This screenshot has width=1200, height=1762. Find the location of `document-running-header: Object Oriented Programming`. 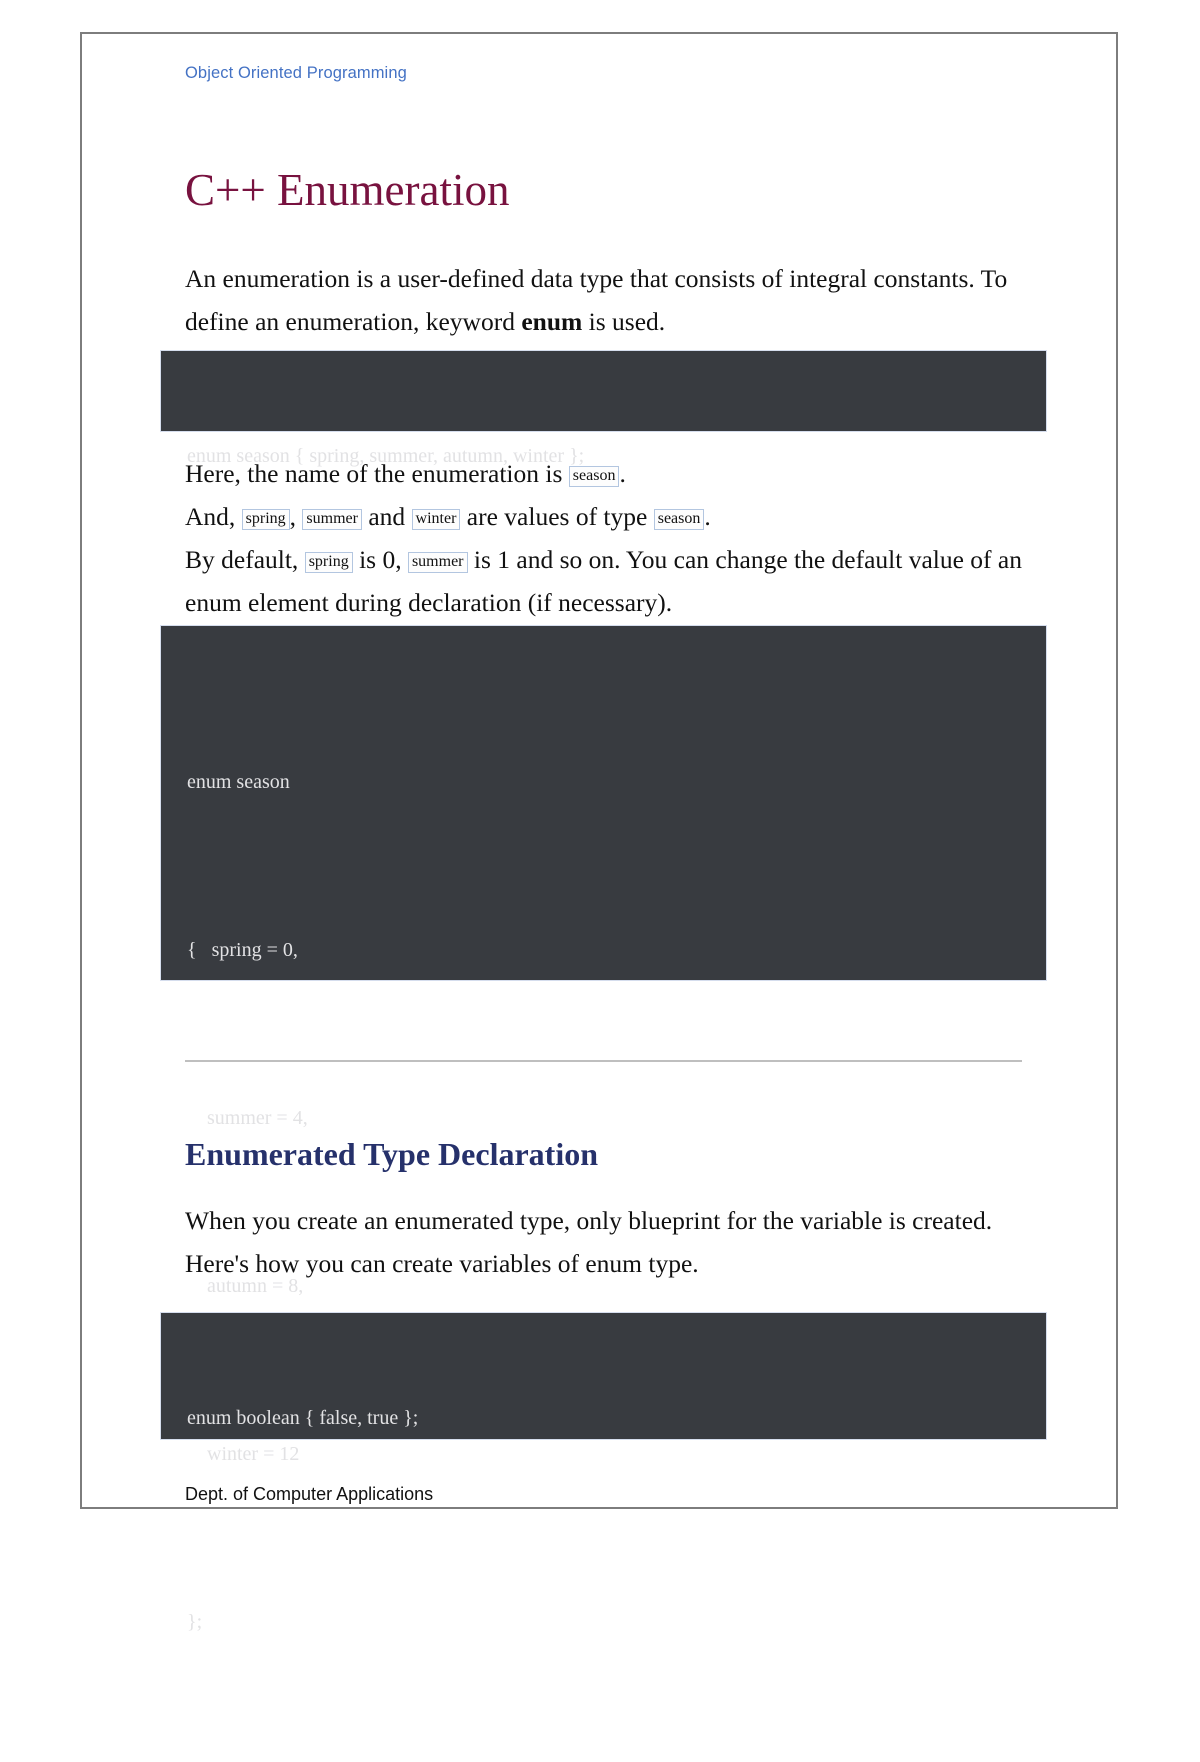

document-running-header: Object Oriented Programming is located at coordinates (296, 73).